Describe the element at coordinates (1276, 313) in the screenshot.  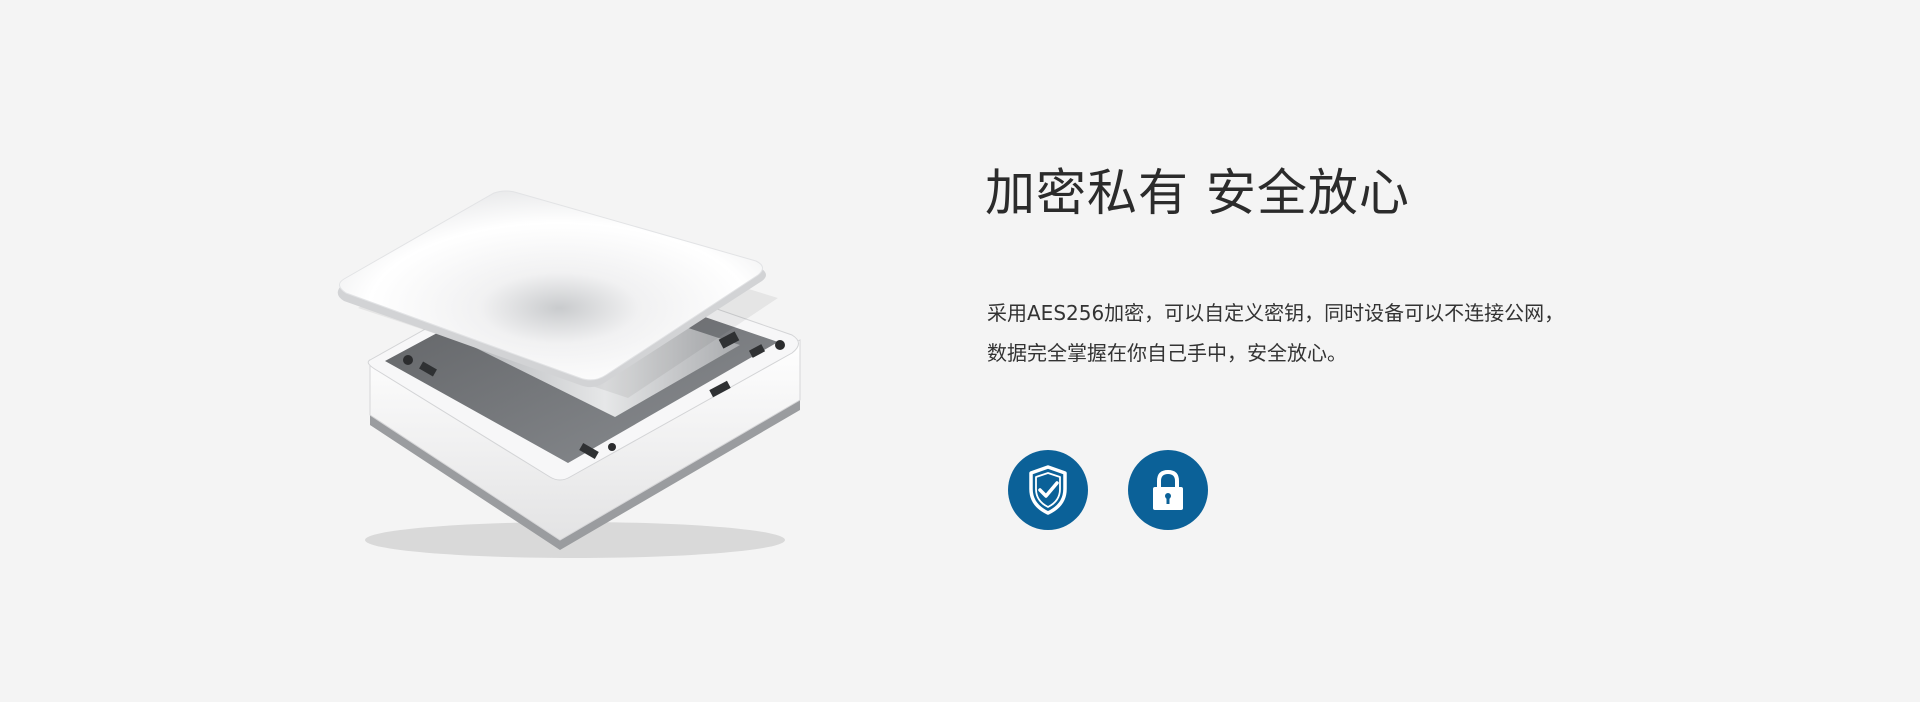
I see `description-line-1: 采用AES256加密，可以自定义密钥，同时设备可以不连接公网，` at that location.